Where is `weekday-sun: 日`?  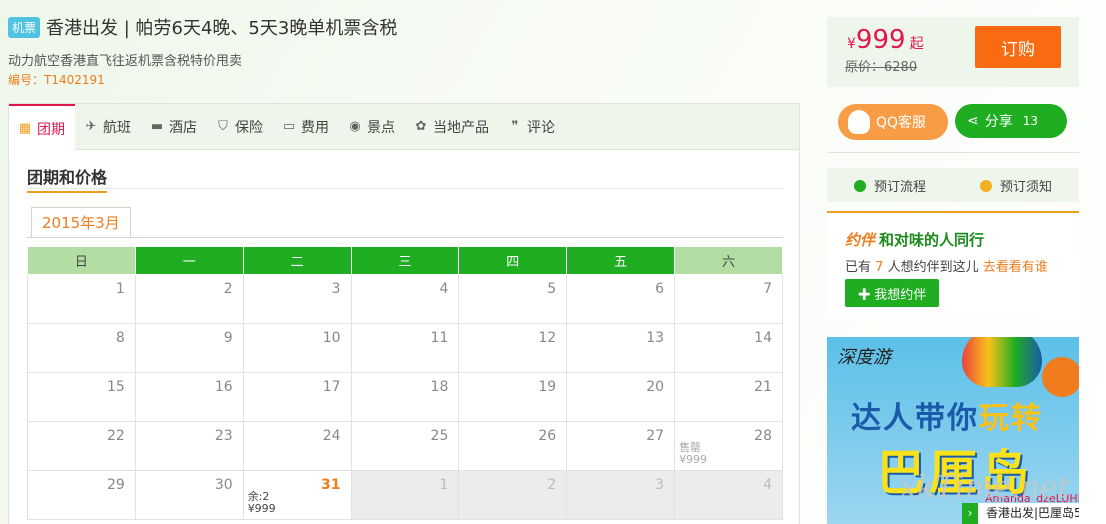
weekday-sun: 日 is located at coordinates (81, 260).